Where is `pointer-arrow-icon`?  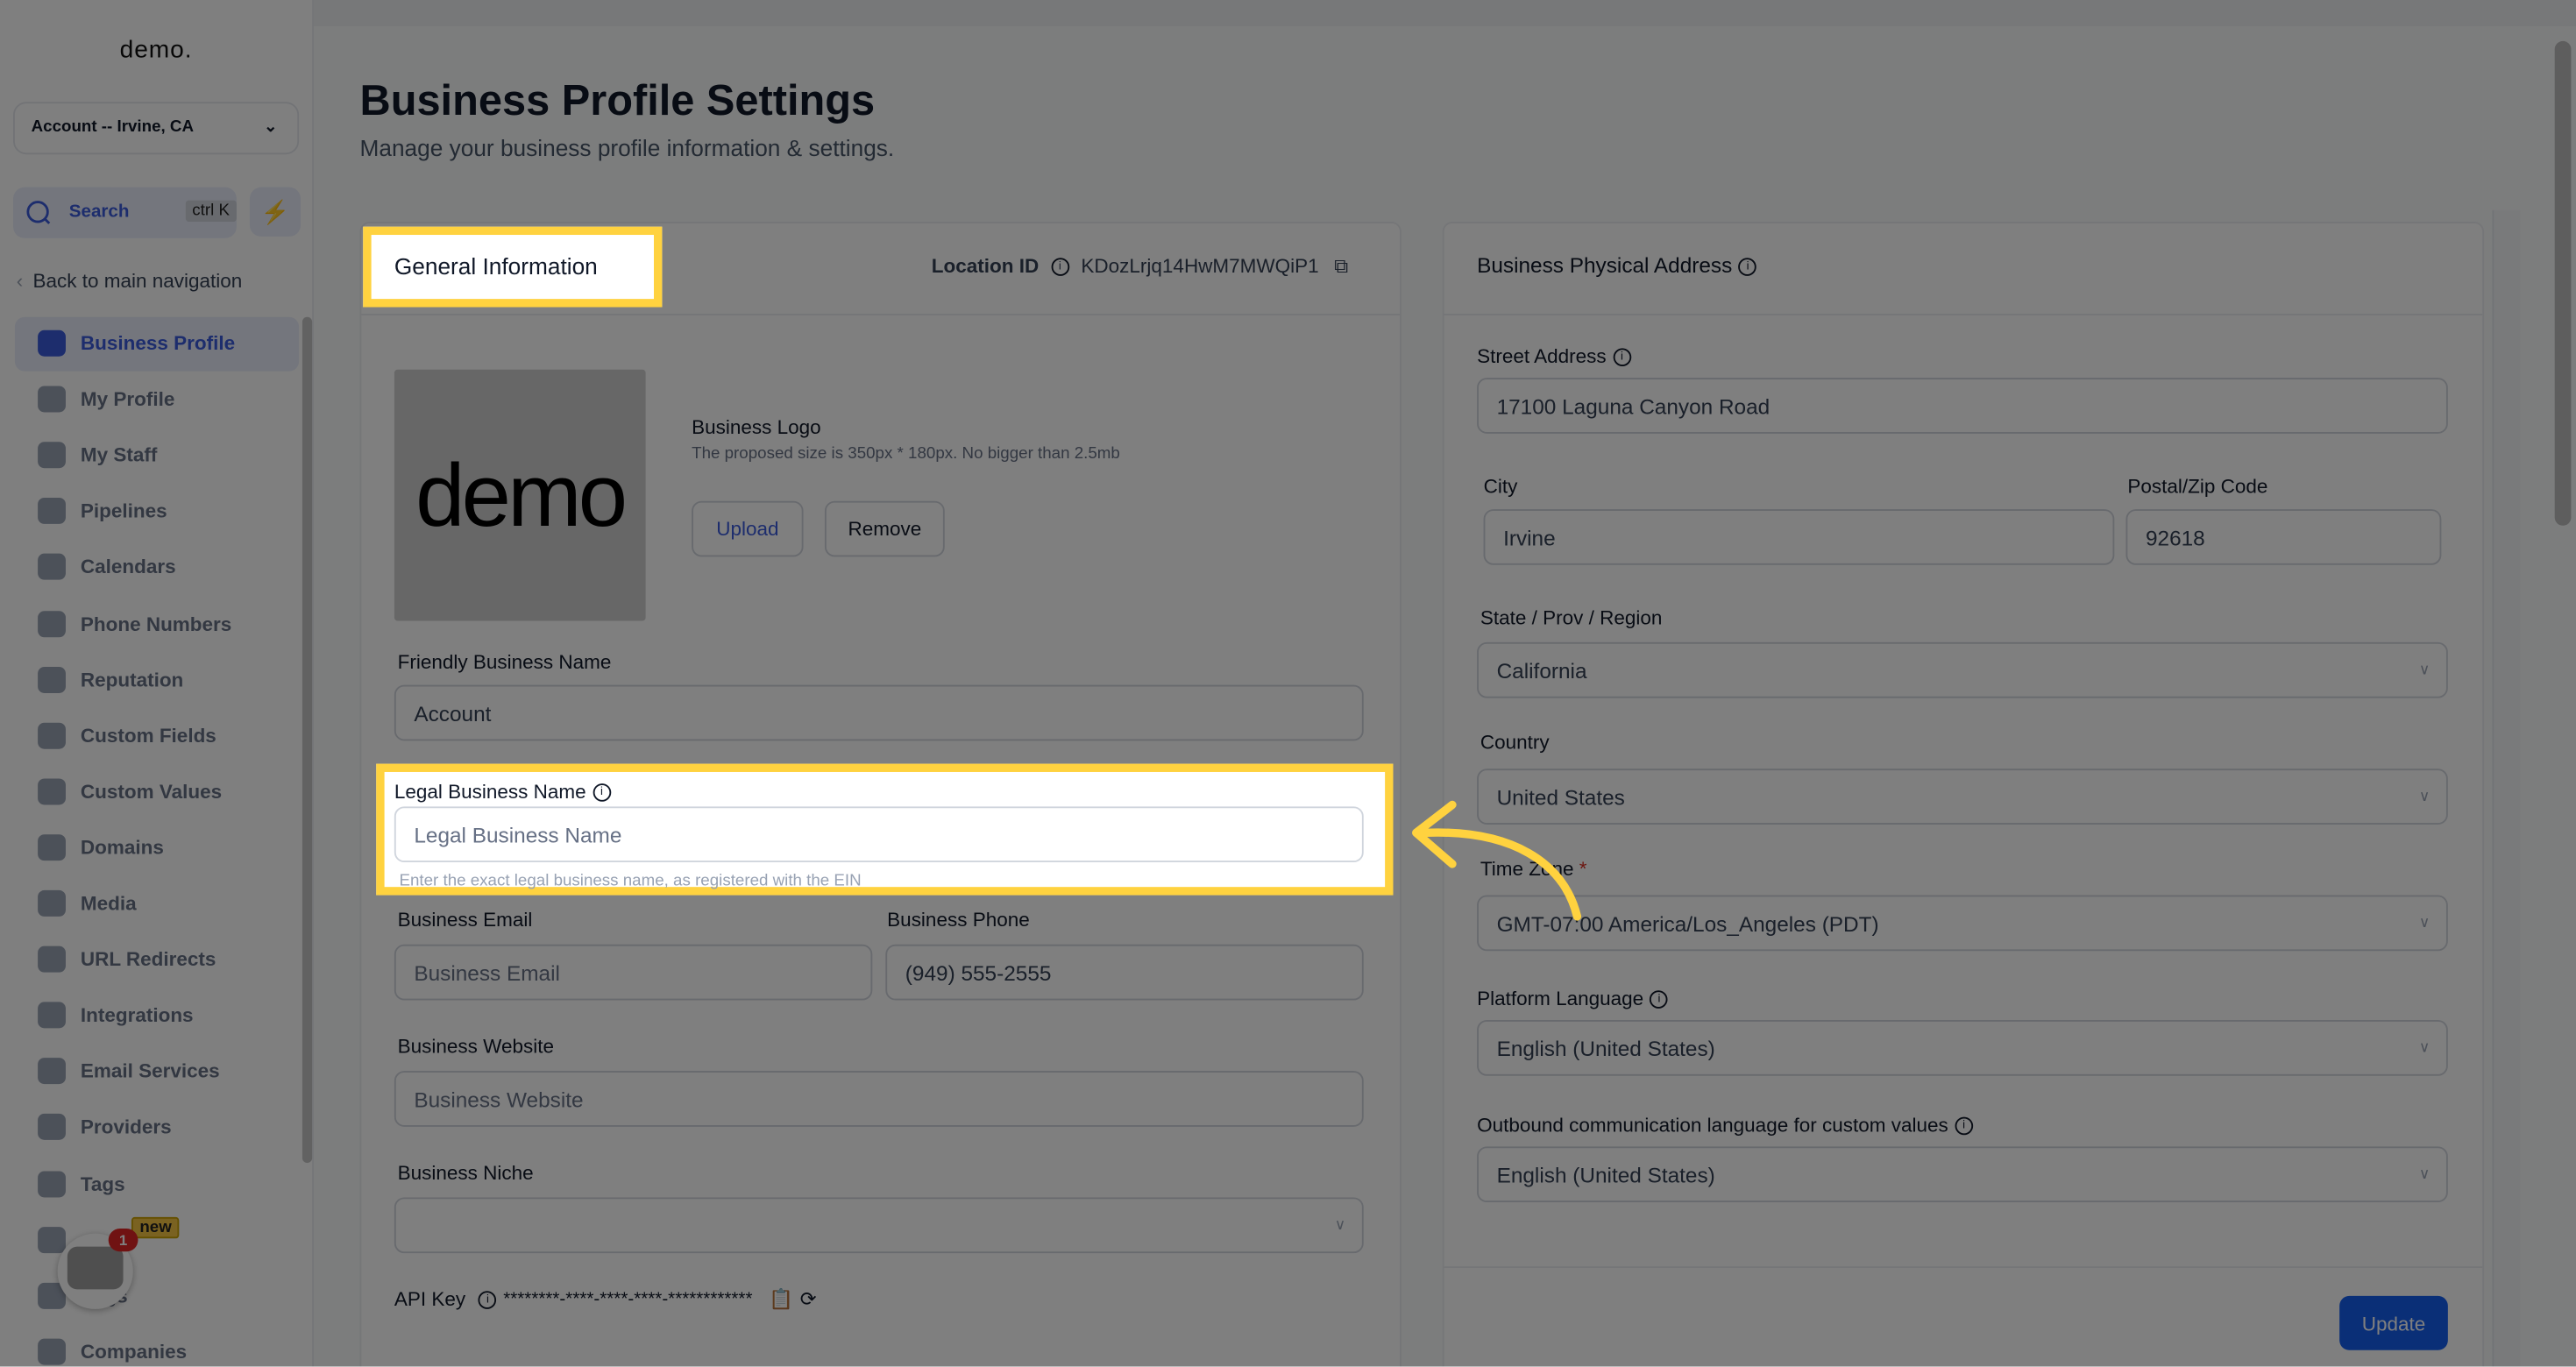 pointer-arrow-icon is located at coordinates (1497, 860).